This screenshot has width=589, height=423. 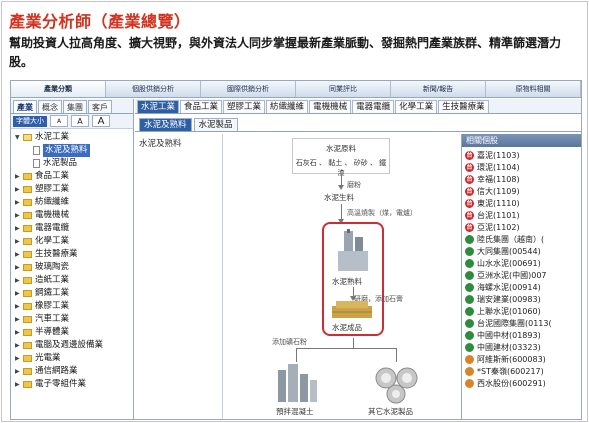 I want to click on tree-node-cement: ▼ 水泥工業, so click(x=74, y=137).